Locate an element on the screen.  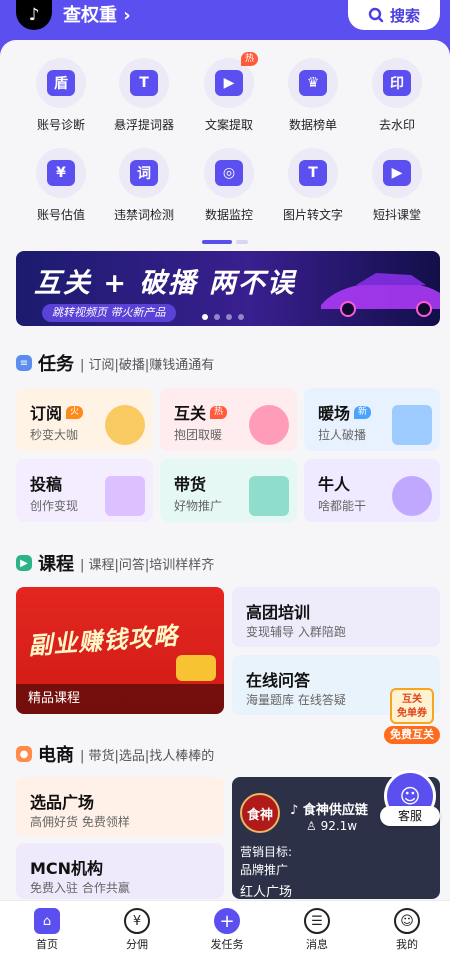
tool-glyph: ▶ is located at coordinates (397, 173).